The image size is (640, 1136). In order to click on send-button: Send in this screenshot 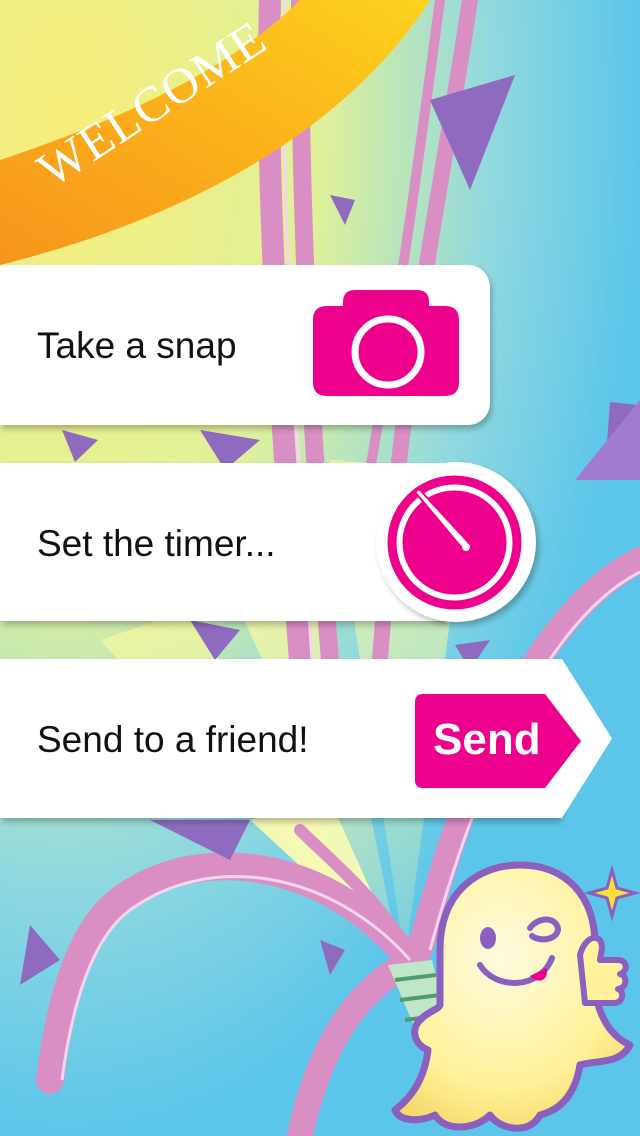, I will do `click(498, 741)`.